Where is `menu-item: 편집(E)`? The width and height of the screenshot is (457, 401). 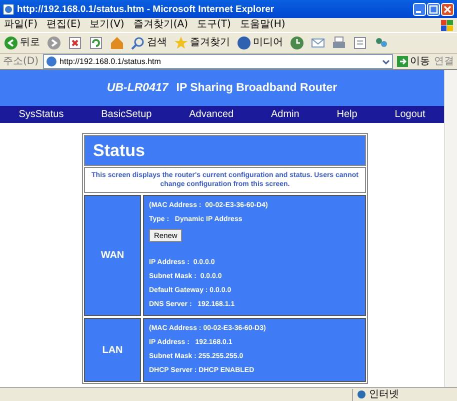
menu-item: 편집(E) is located at coordinates (63, 25).